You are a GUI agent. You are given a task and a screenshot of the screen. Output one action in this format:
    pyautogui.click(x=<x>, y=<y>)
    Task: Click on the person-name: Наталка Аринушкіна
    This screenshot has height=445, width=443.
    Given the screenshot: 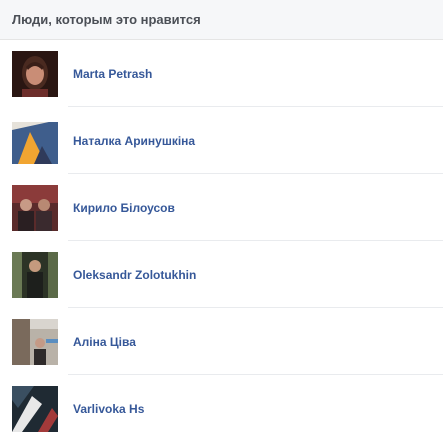 What is the action you would take?
    pyautogui.click(x=134, y=141)
    